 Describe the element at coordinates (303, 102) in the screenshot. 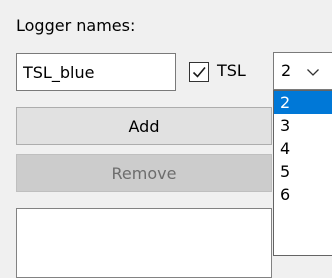

I see `dropdown-option-2: 2` at that location.